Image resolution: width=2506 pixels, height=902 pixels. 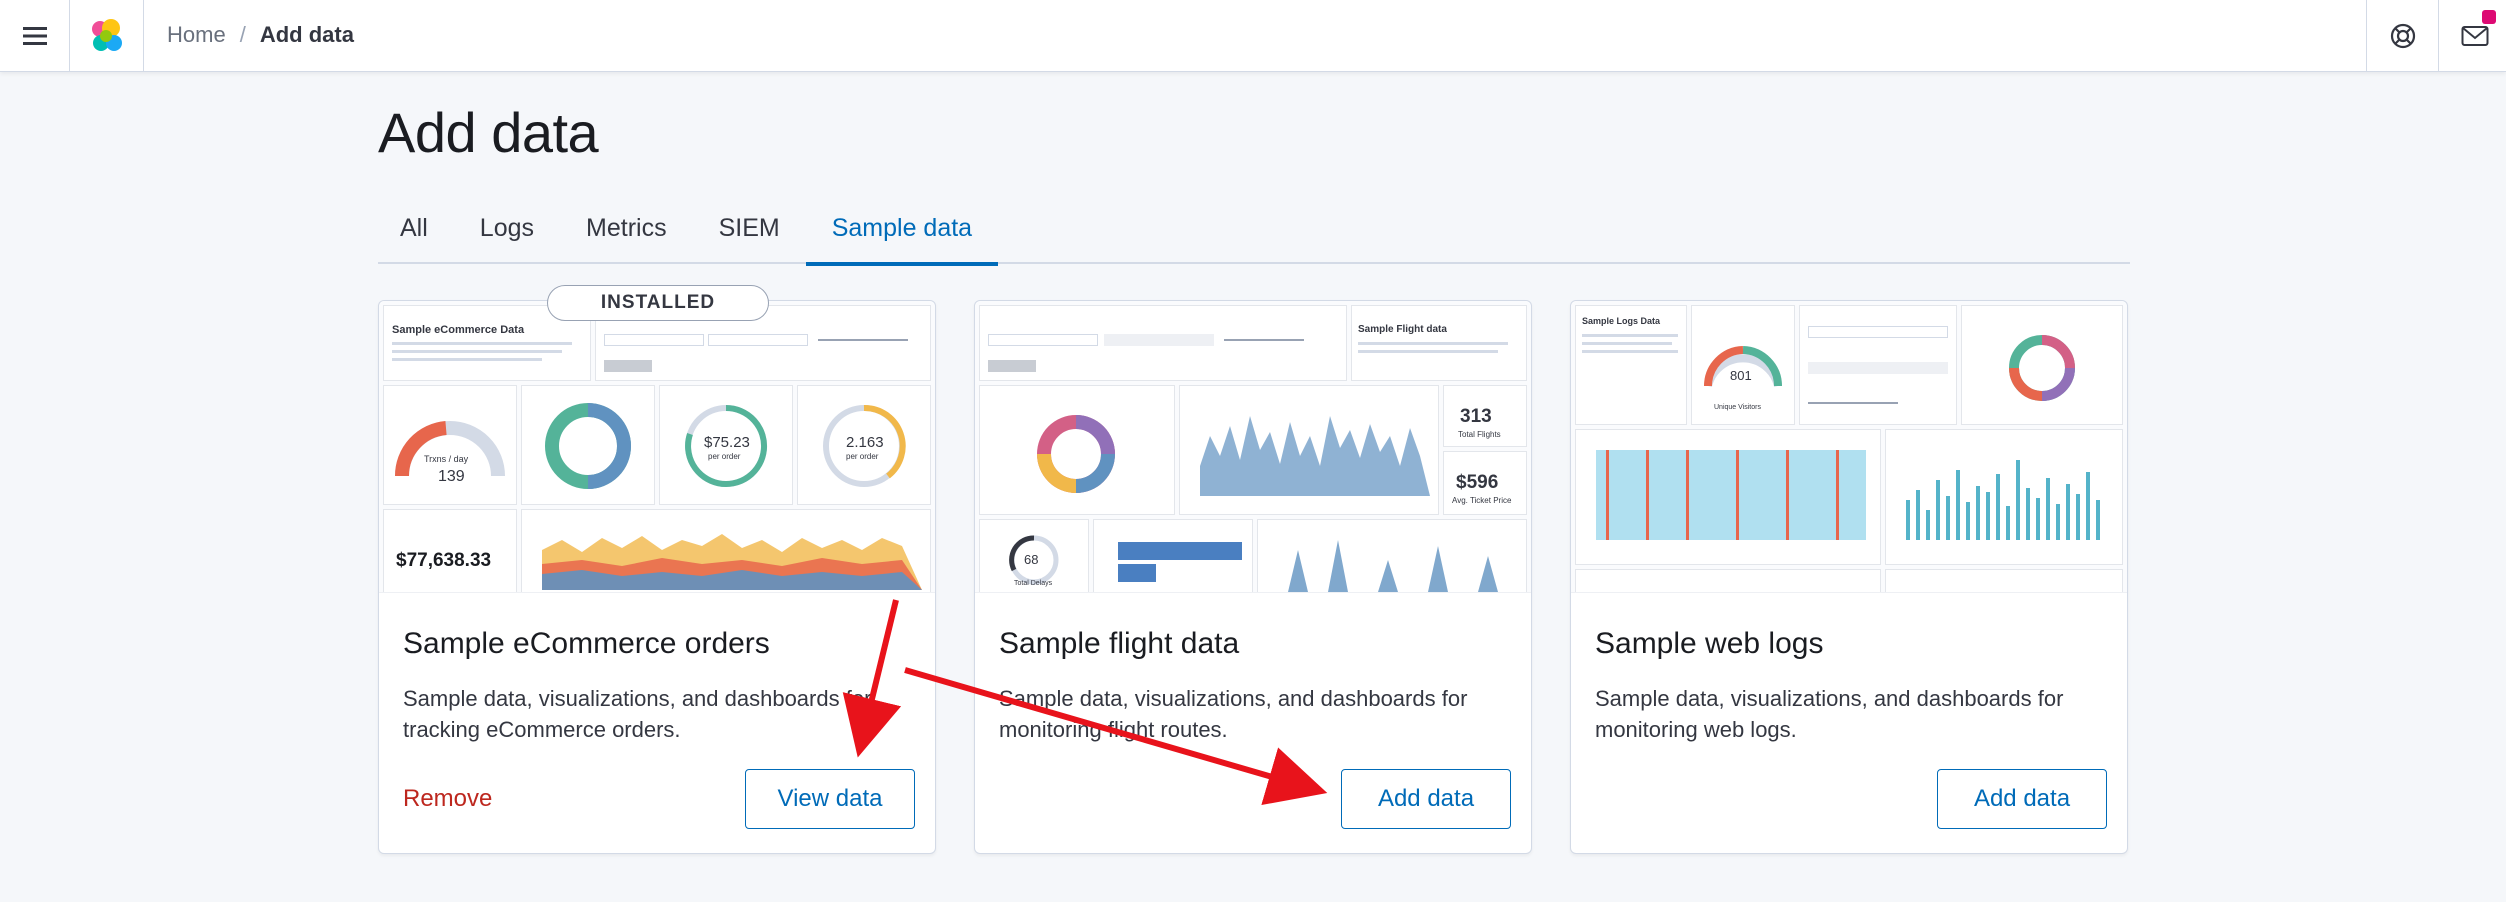 What do you see at coordinates (1392, 555) in the screenshot?
I see `preview-delays-chart-panel` at bounding box center [1392, 555].